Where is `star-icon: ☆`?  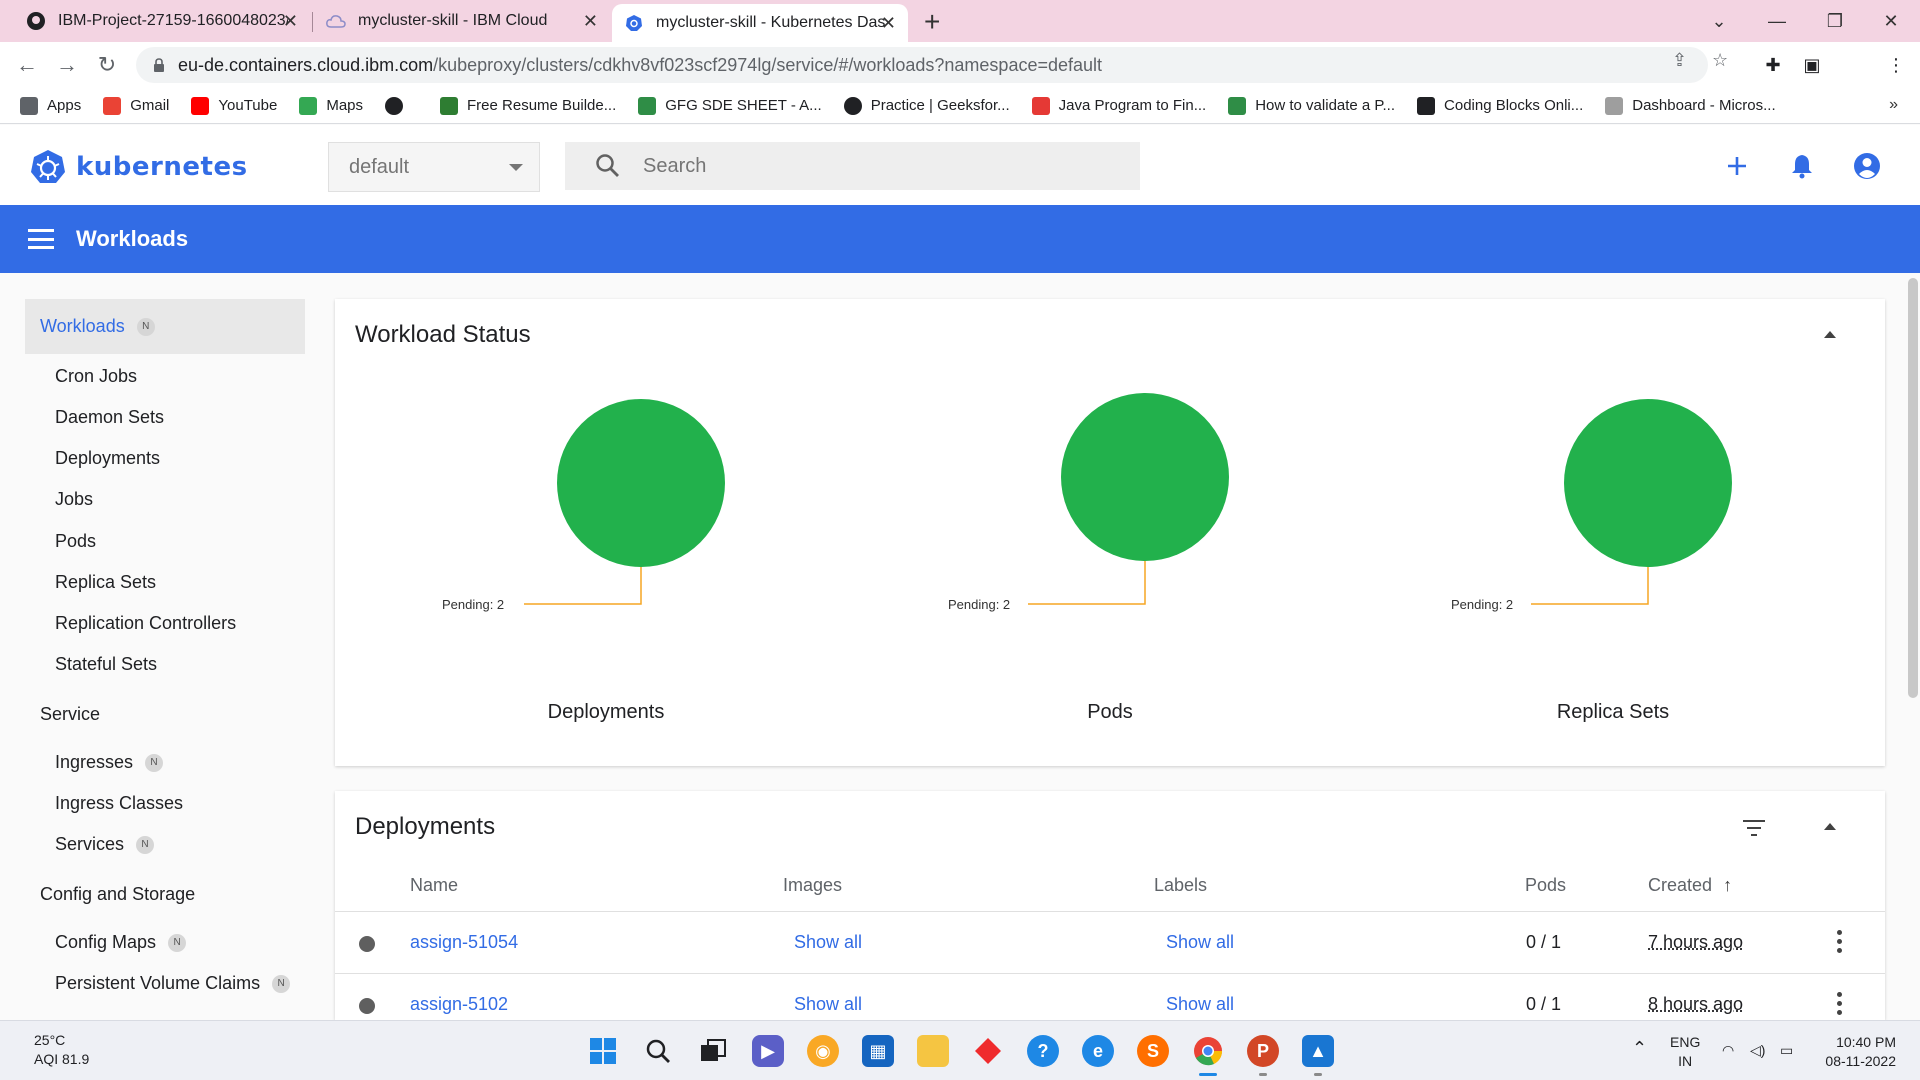 star-icon: ☆ is located at coordinates (1720, 60).